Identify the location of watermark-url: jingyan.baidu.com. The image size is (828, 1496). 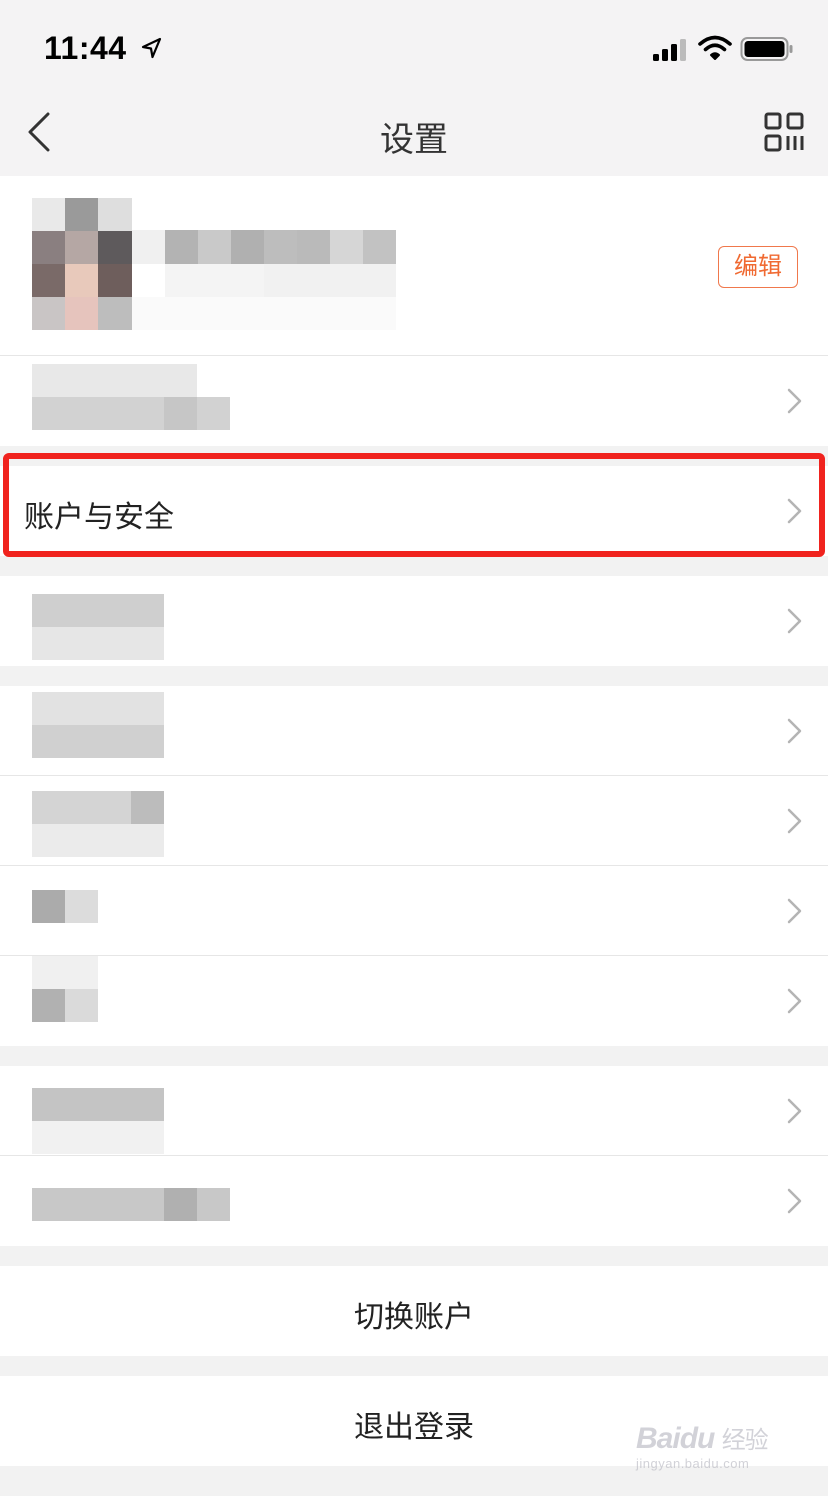
(693, 1463).